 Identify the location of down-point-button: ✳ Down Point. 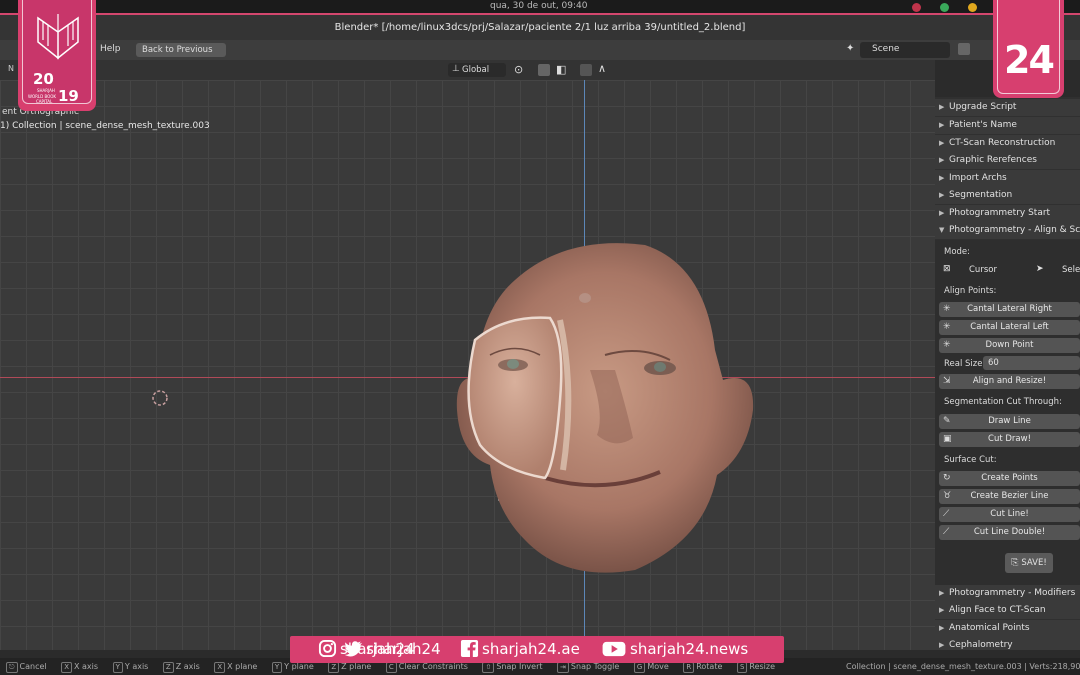
(1009, 345).